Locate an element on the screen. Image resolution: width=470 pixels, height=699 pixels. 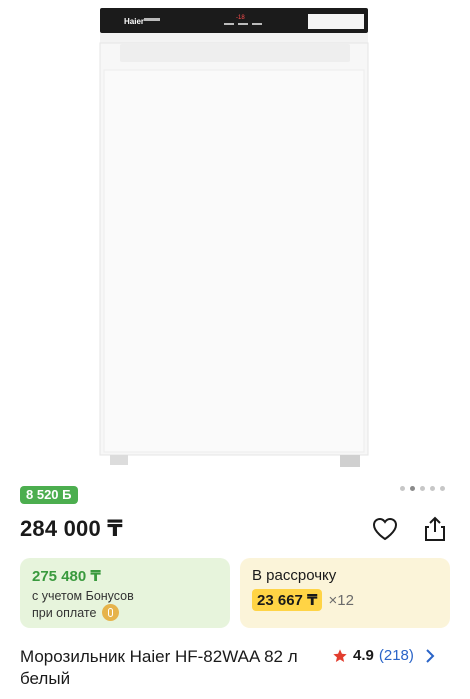
bonus-price: 275 480 ₸ is located at coordinates (66, 576).